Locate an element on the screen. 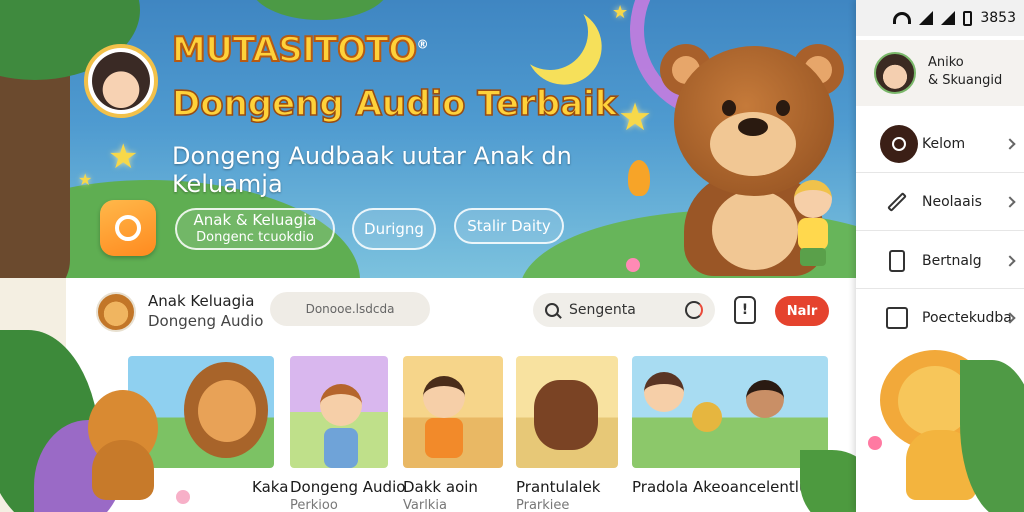 This screenshot has height=512, width=1024. brand-name: MUTASITOTO is located at coordinates (294, 50).